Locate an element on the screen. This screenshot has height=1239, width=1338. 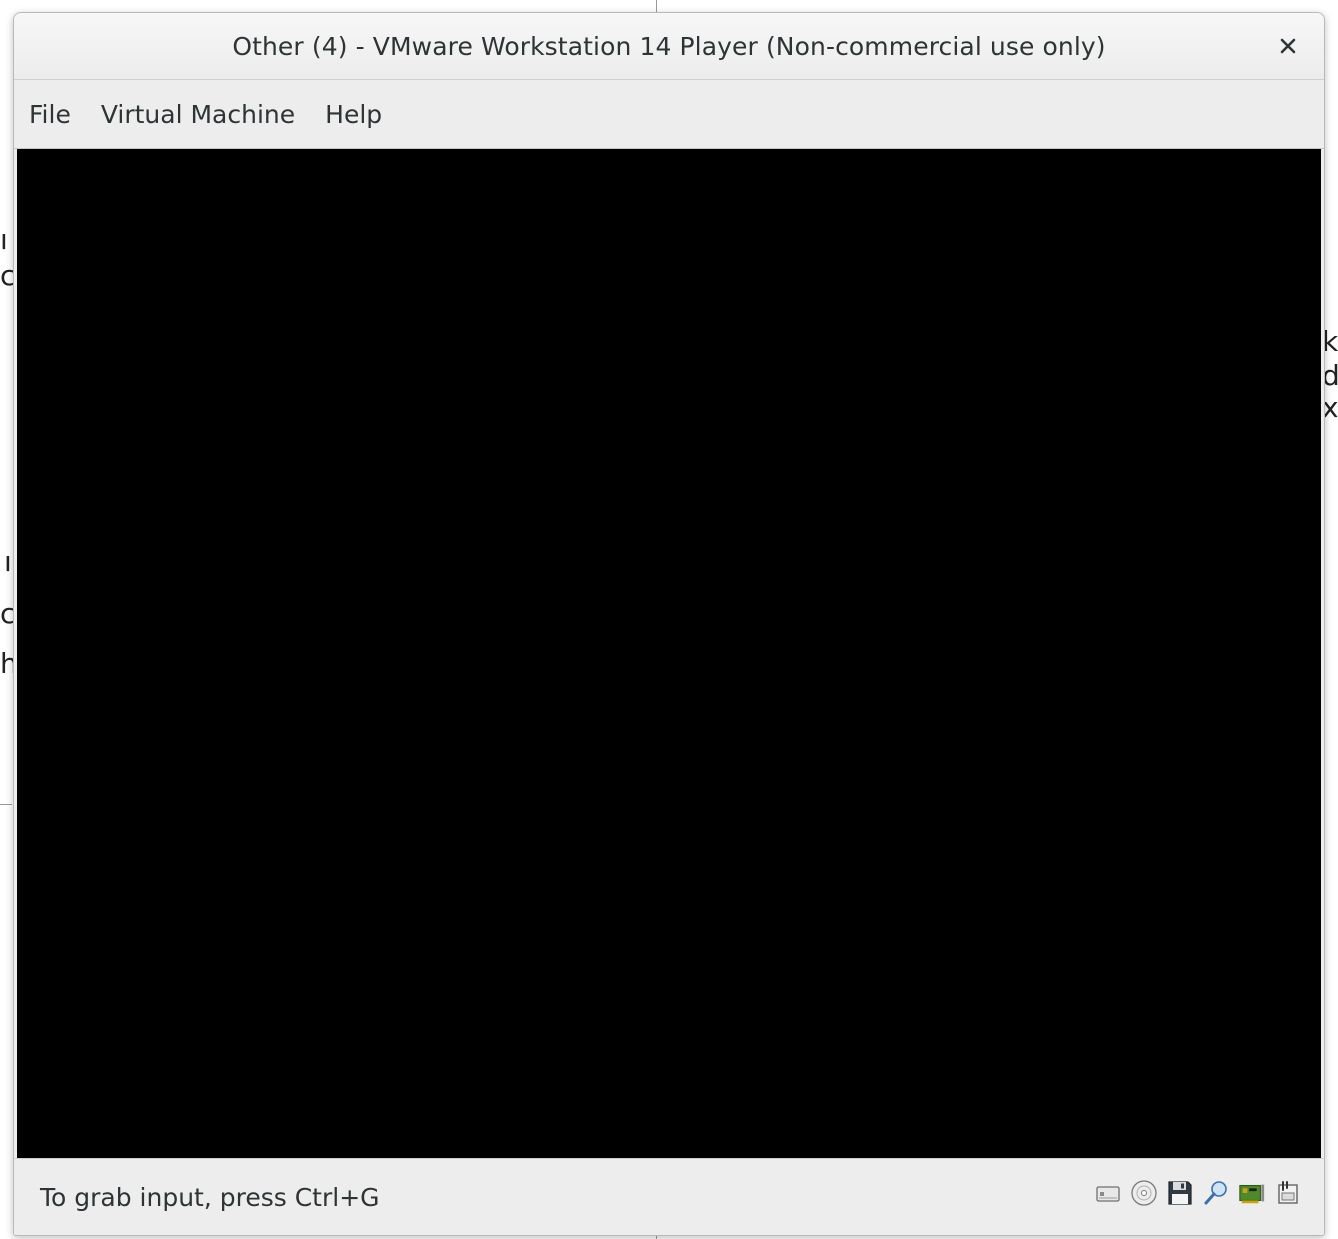
sound-card-icon is located at coordinates (1288, 1193).